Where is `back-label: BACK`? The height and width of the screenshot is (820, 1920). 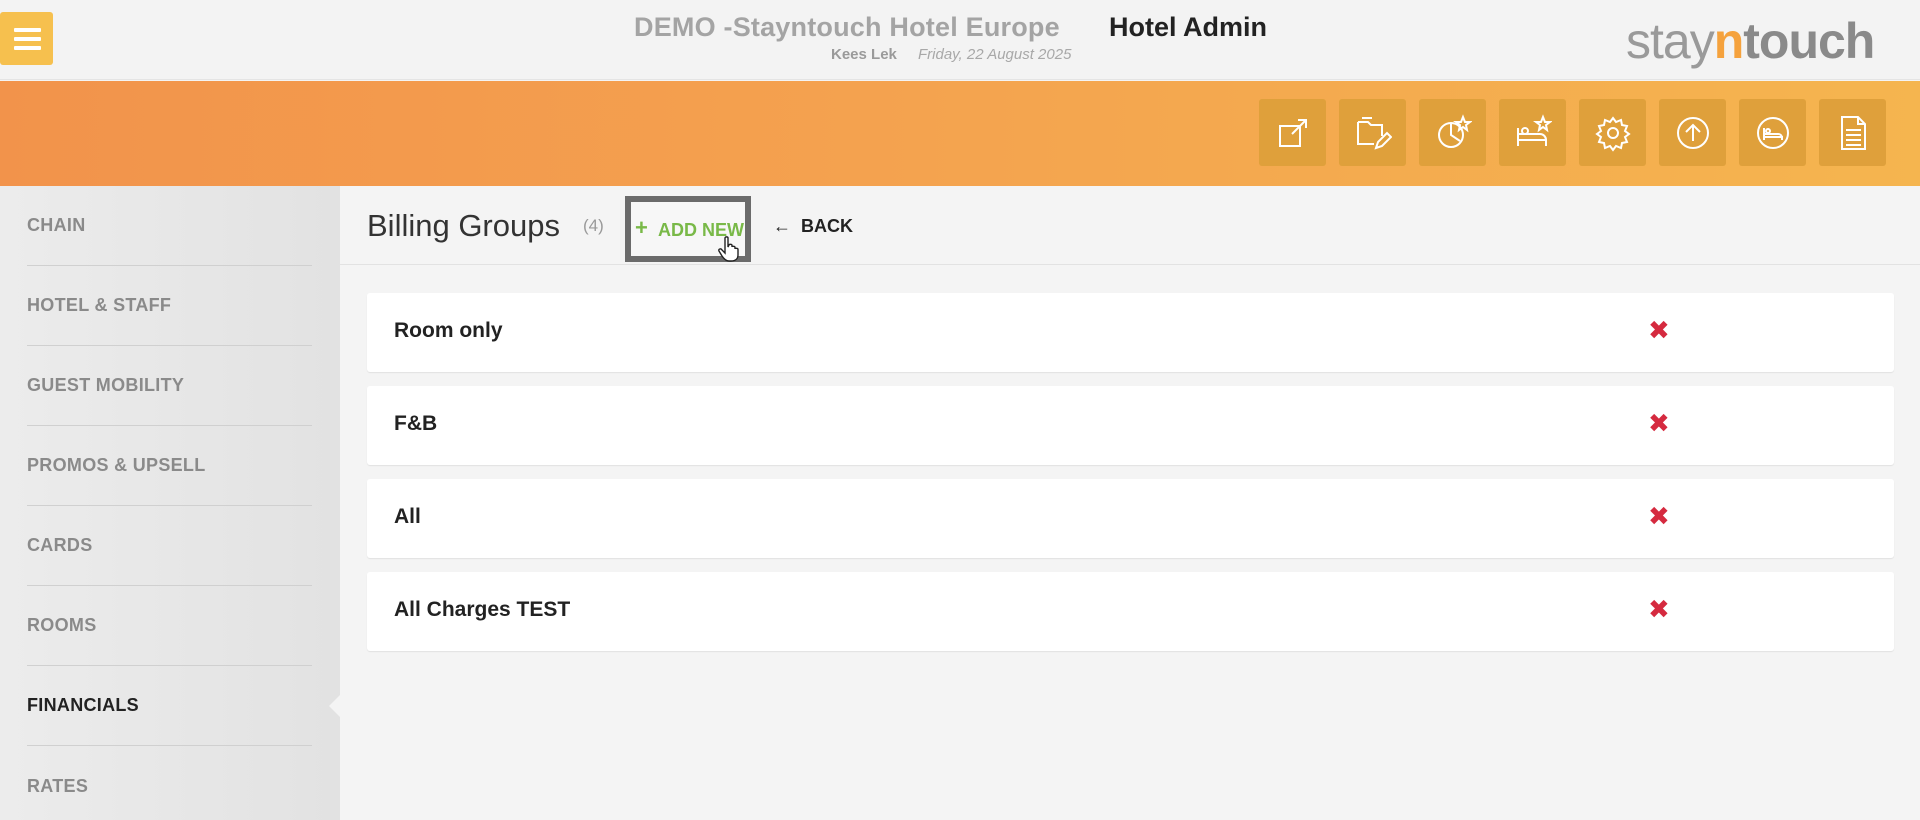 back-label: BACK is located at coordinates (827, 226).